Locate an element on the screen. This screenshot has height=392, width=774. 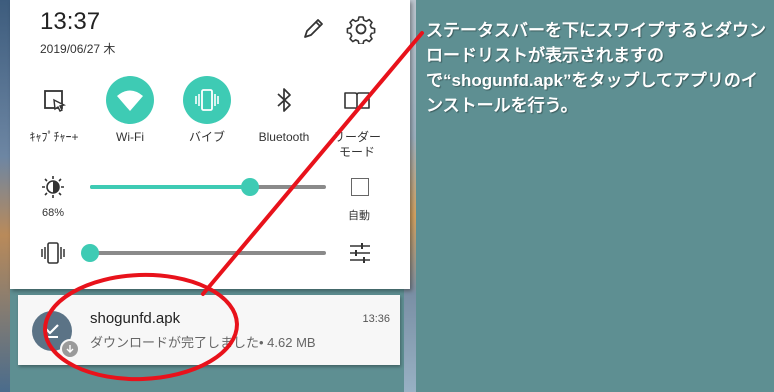
tile-label: ｷｬﾌﾟﾁｬｰ+ is located at coordinates (54, 137).